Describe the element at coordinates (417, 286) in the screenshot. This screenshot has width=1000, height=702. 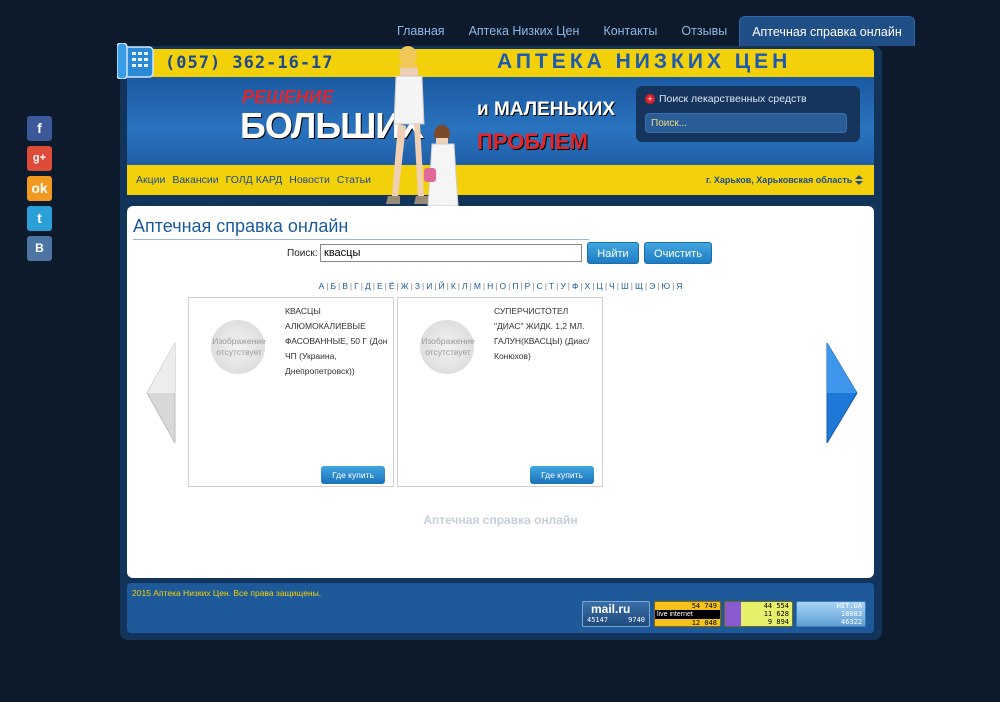
I see `letter-link: З` at that location.